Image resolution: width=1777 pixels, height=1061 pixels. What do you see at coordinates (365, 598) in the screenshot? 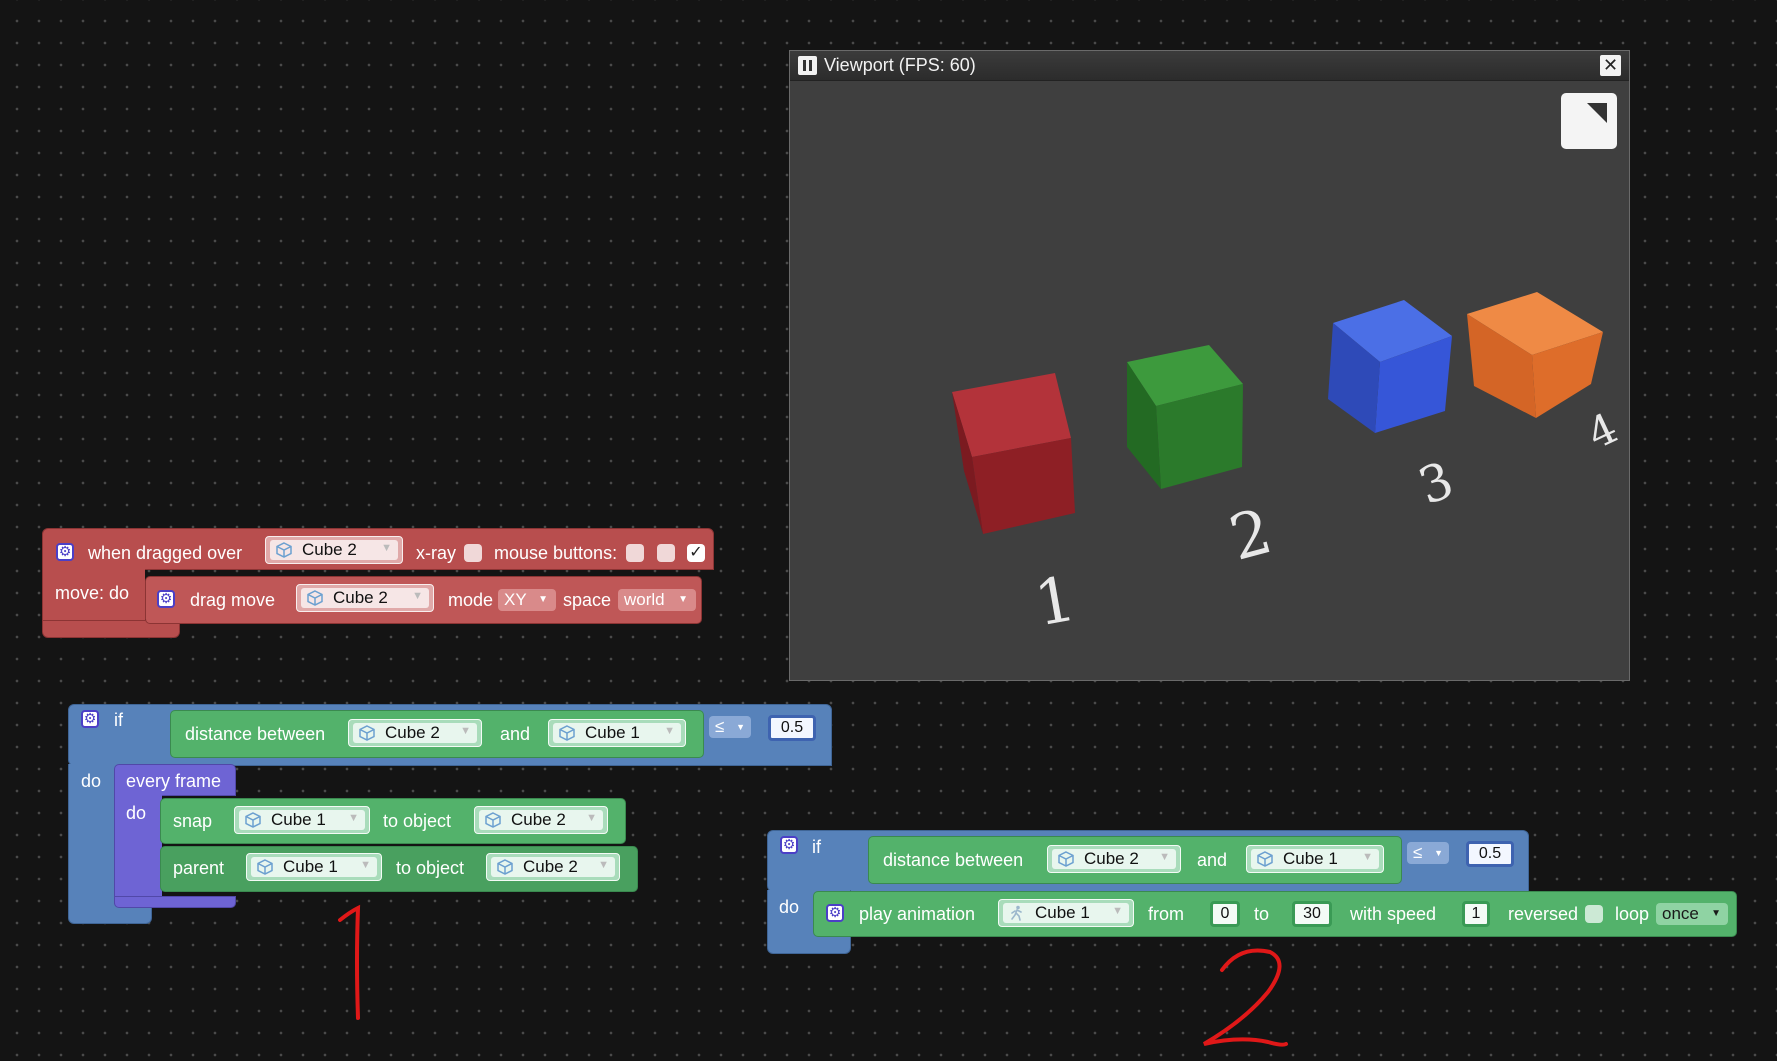
I see `drag-move-target-field: Cube 2 ▼` at bounding box center [365, 598].